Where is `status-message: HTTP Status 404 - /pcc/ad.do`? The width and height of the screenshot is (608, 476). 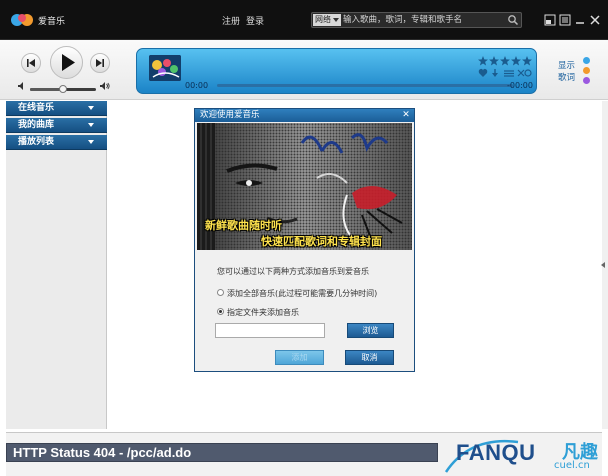 status-message: HTTP Status 404 - /pcc/ad.do is located at coordinates (222, 452).